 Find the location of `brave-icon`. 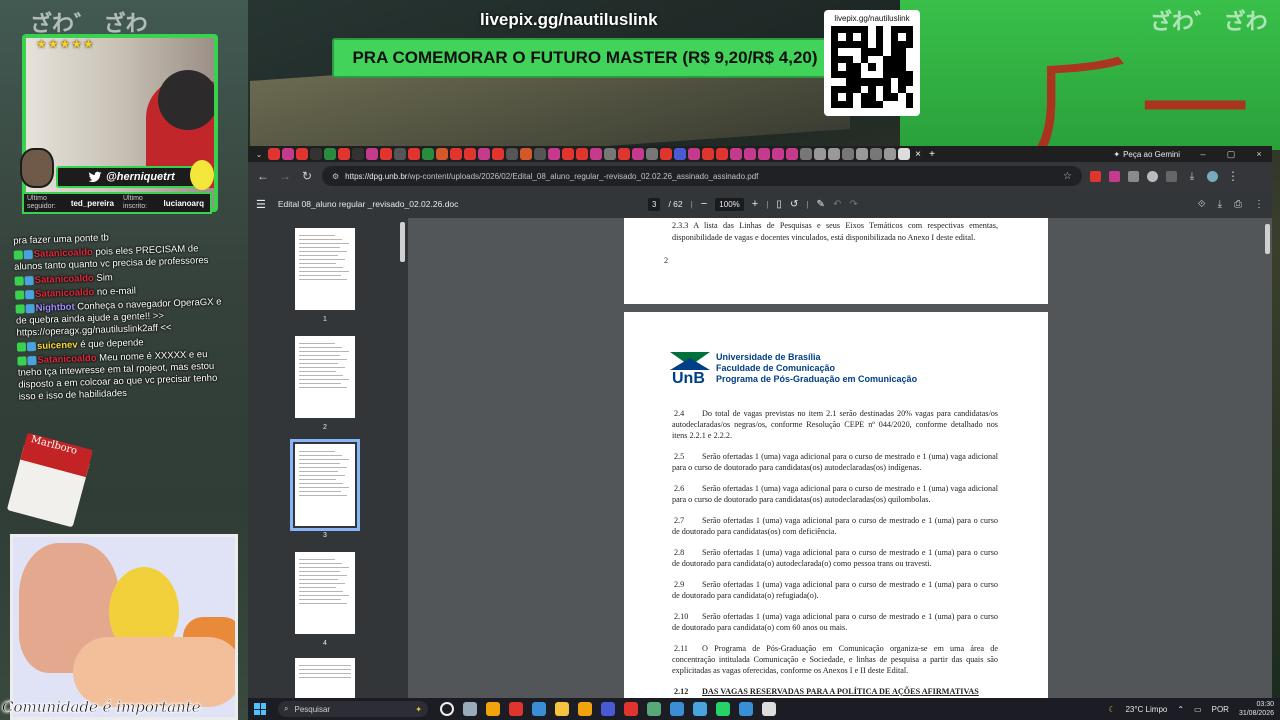

brave-icon is located at coordinates (516, 709).